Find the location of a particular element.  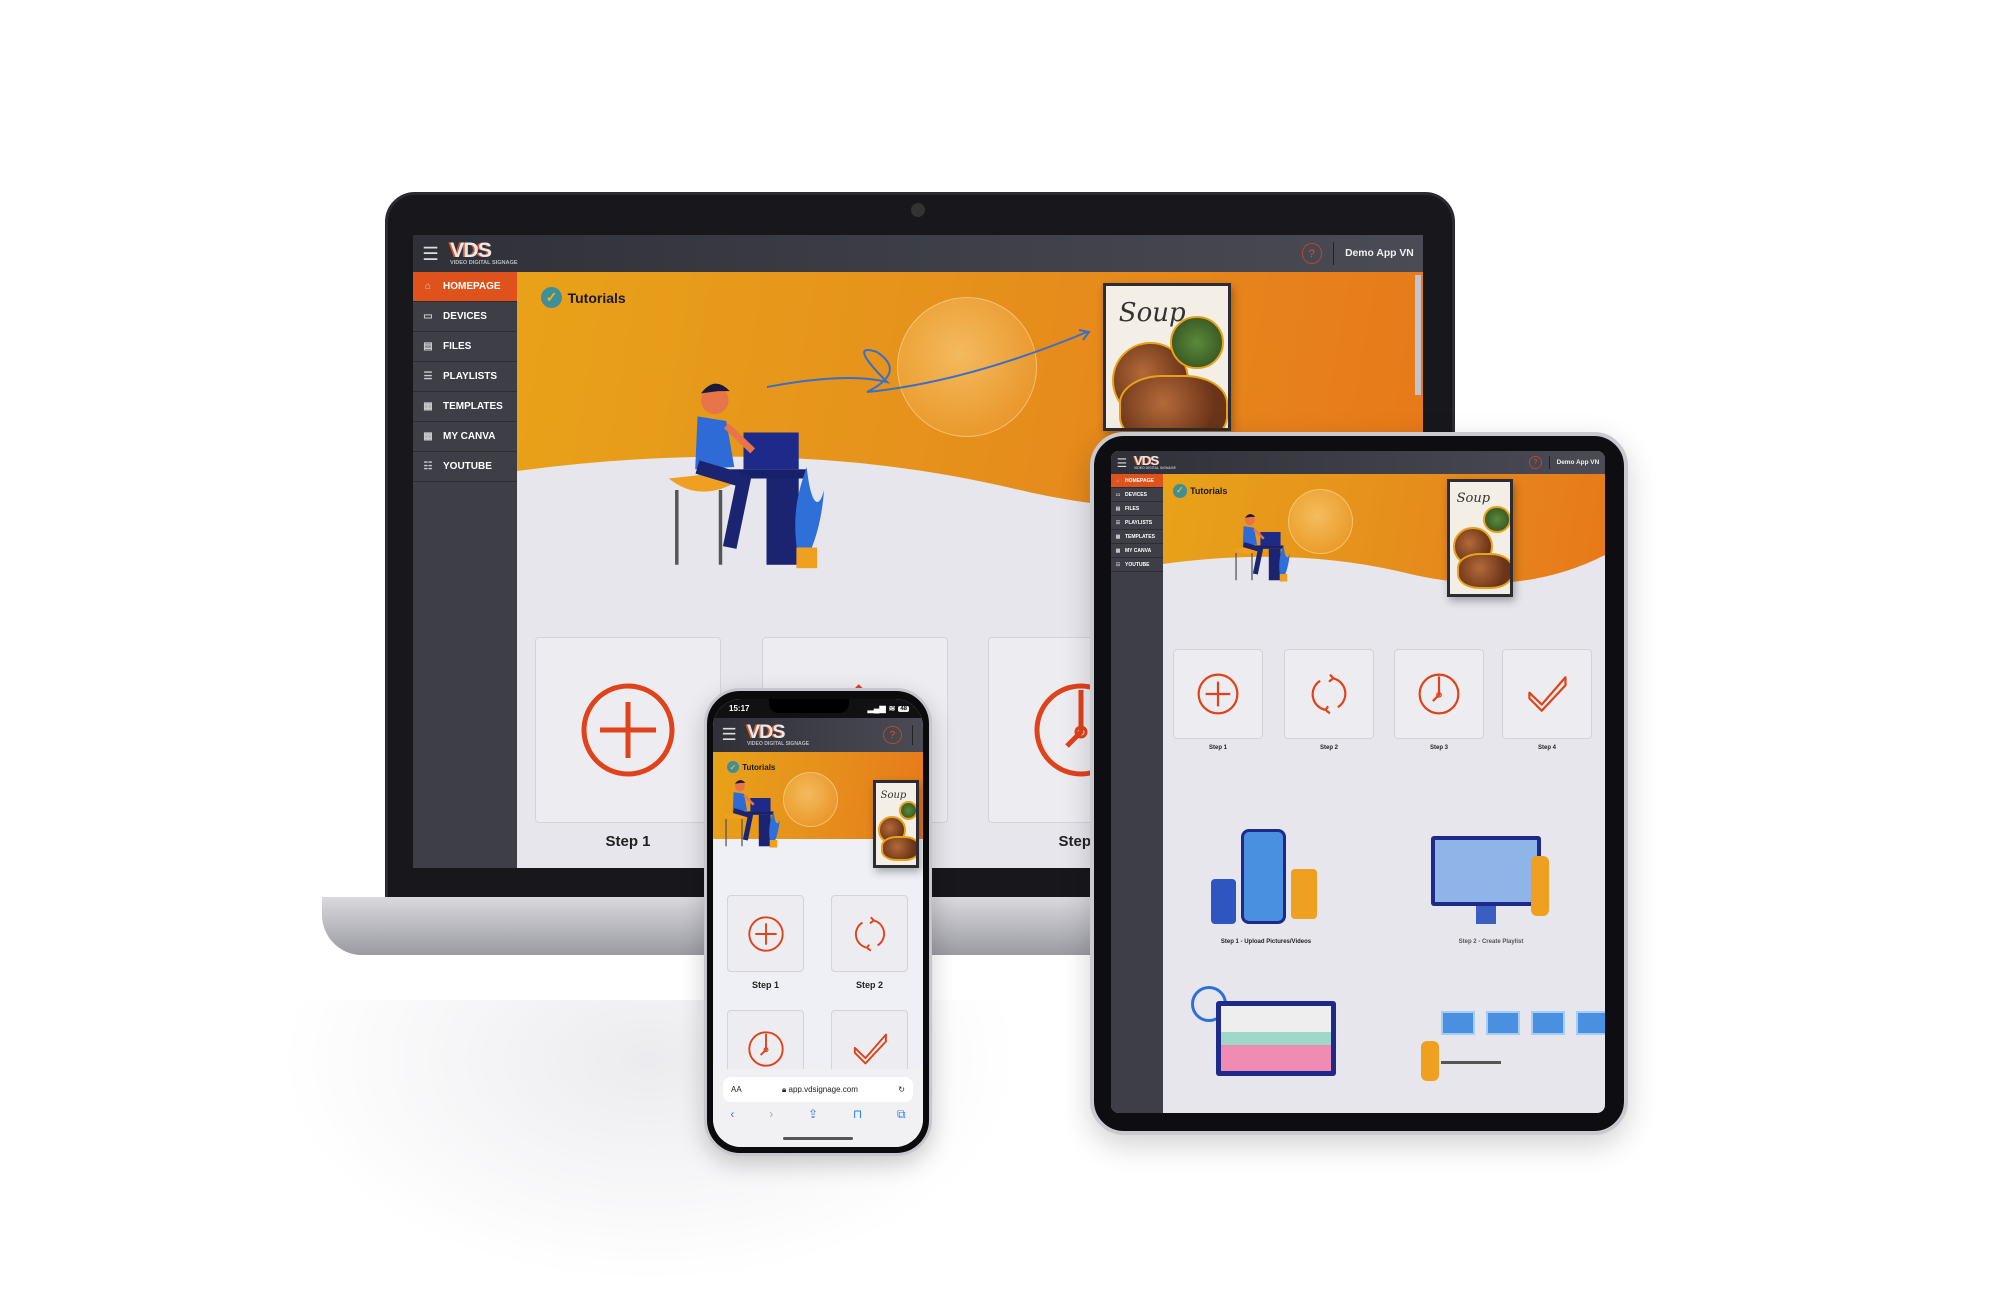

tabs-icon: ⧉ is located at coordinates (901, 1117).